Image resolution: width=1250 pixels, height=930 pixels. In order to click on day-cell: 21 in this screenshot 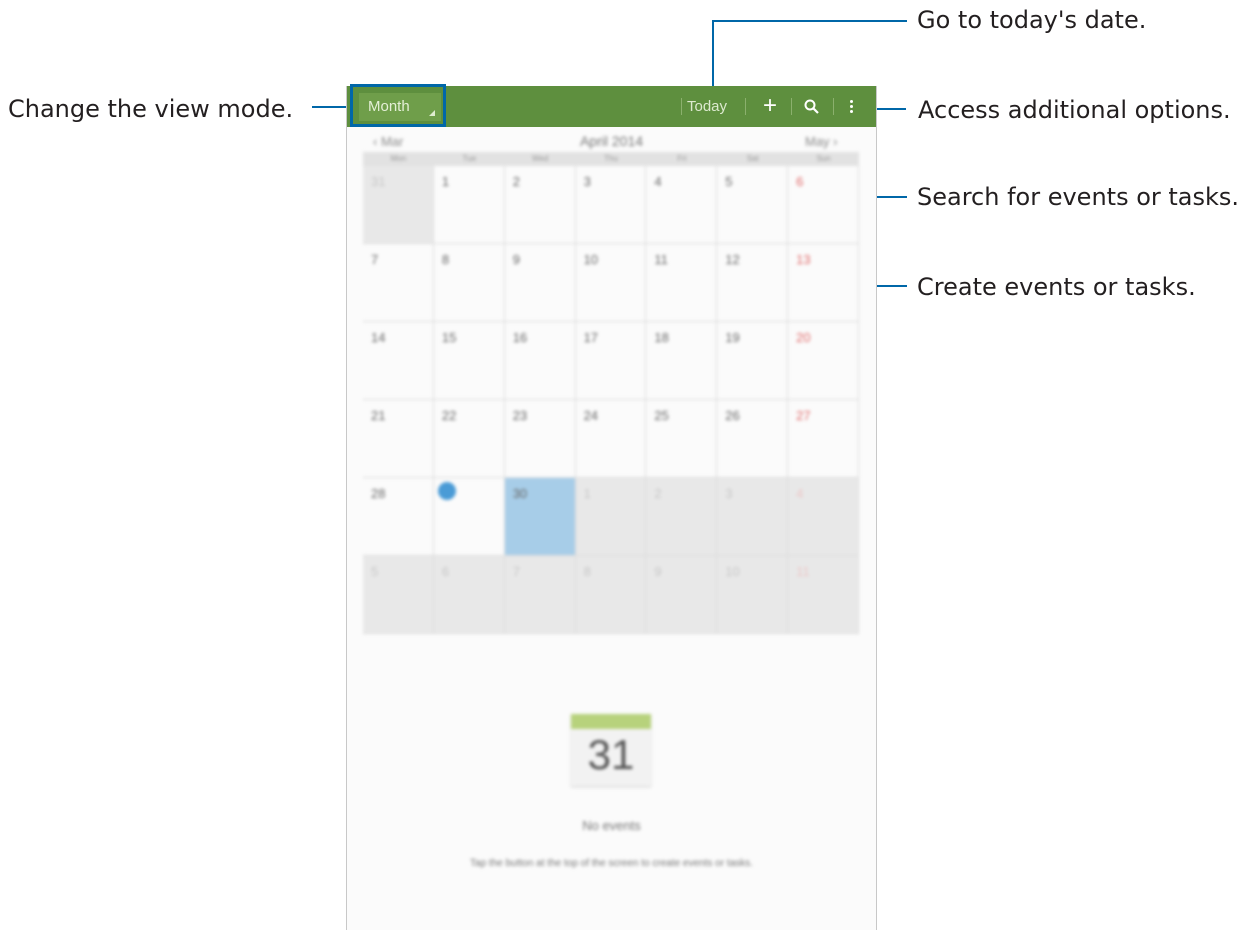, I will do `click(398, 439)`.